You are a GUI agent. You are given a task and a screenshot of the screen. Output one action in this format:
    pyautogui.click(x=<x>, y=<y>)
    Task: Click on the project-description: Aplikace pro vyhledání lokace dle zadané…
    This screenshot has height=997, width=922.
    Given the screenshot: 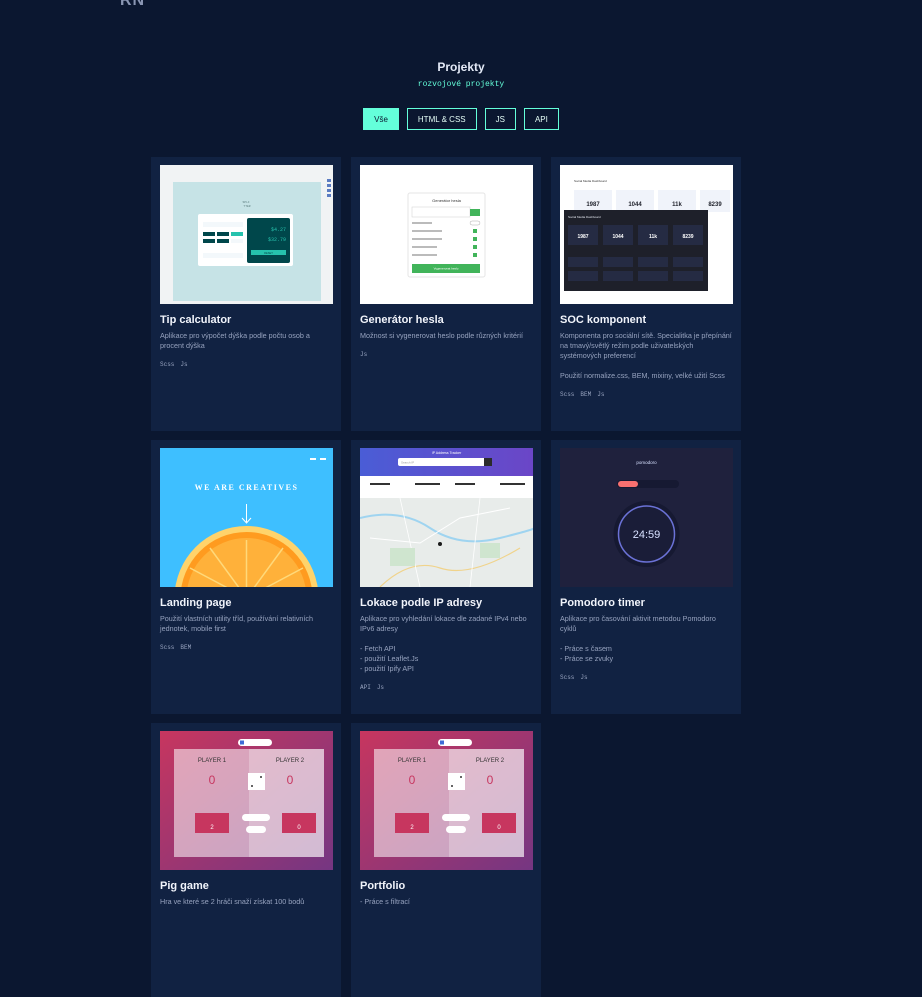 What is the action you would take?
    pyautogui.click(x=443, y=643)
    